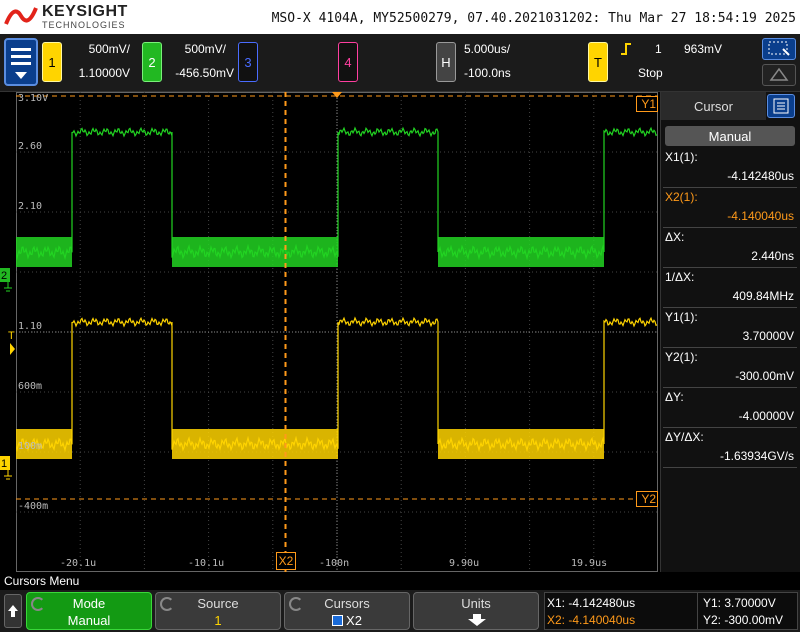 The width and height of the screenshot is (800, 632). I want to click on list-icon, so click(781, 106).